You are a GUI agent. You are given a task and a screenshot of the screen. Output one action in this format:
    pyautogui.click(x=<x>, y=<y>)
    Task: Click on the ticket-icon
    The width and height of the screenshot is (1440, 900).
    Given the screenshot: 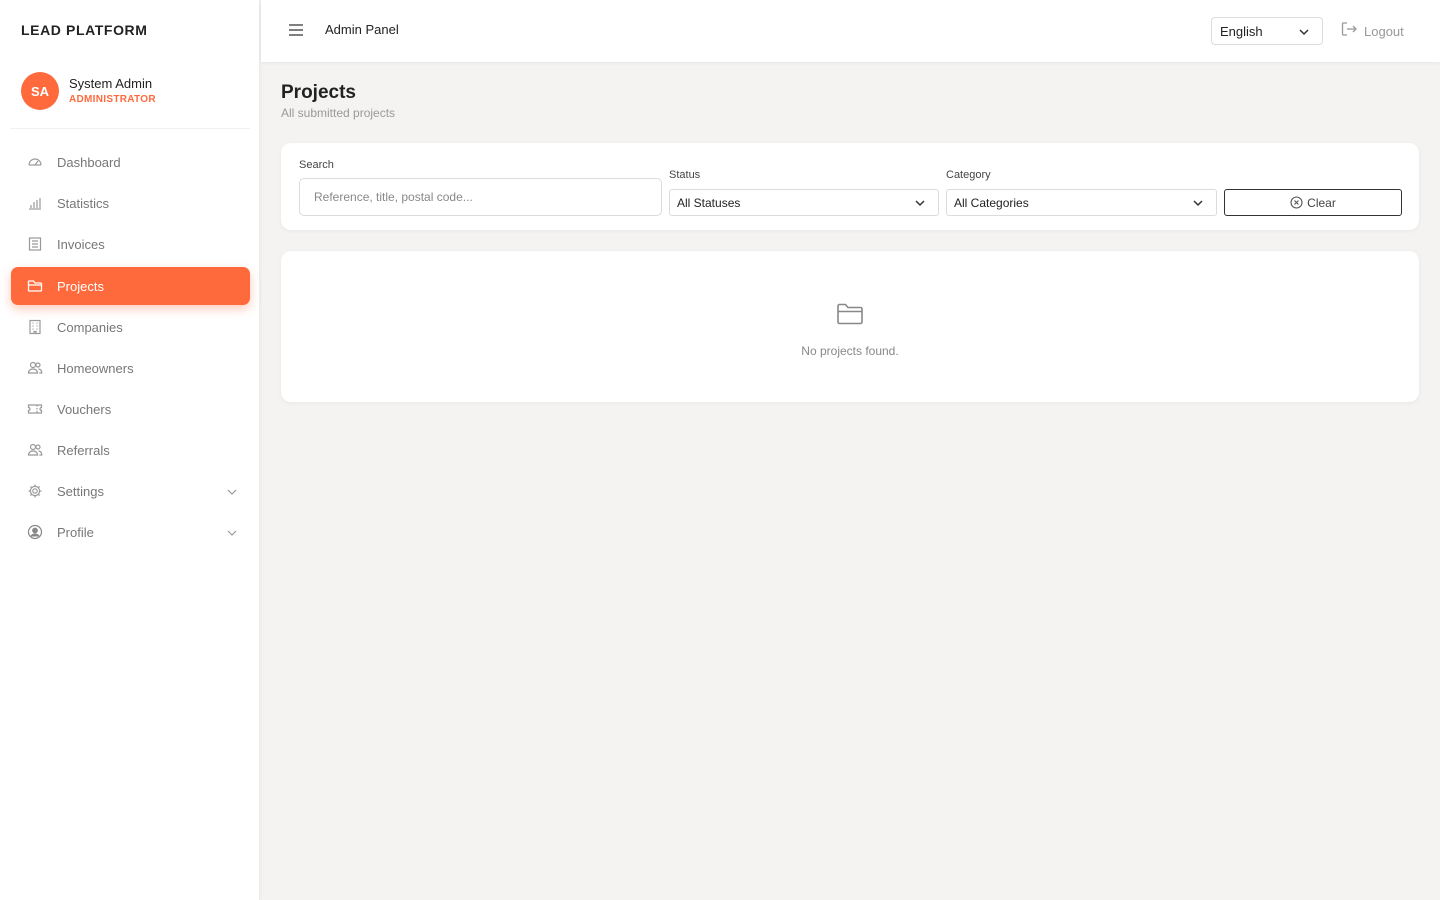 What is the action you would take?
    pyautogui.click(x=35, y=409)
    